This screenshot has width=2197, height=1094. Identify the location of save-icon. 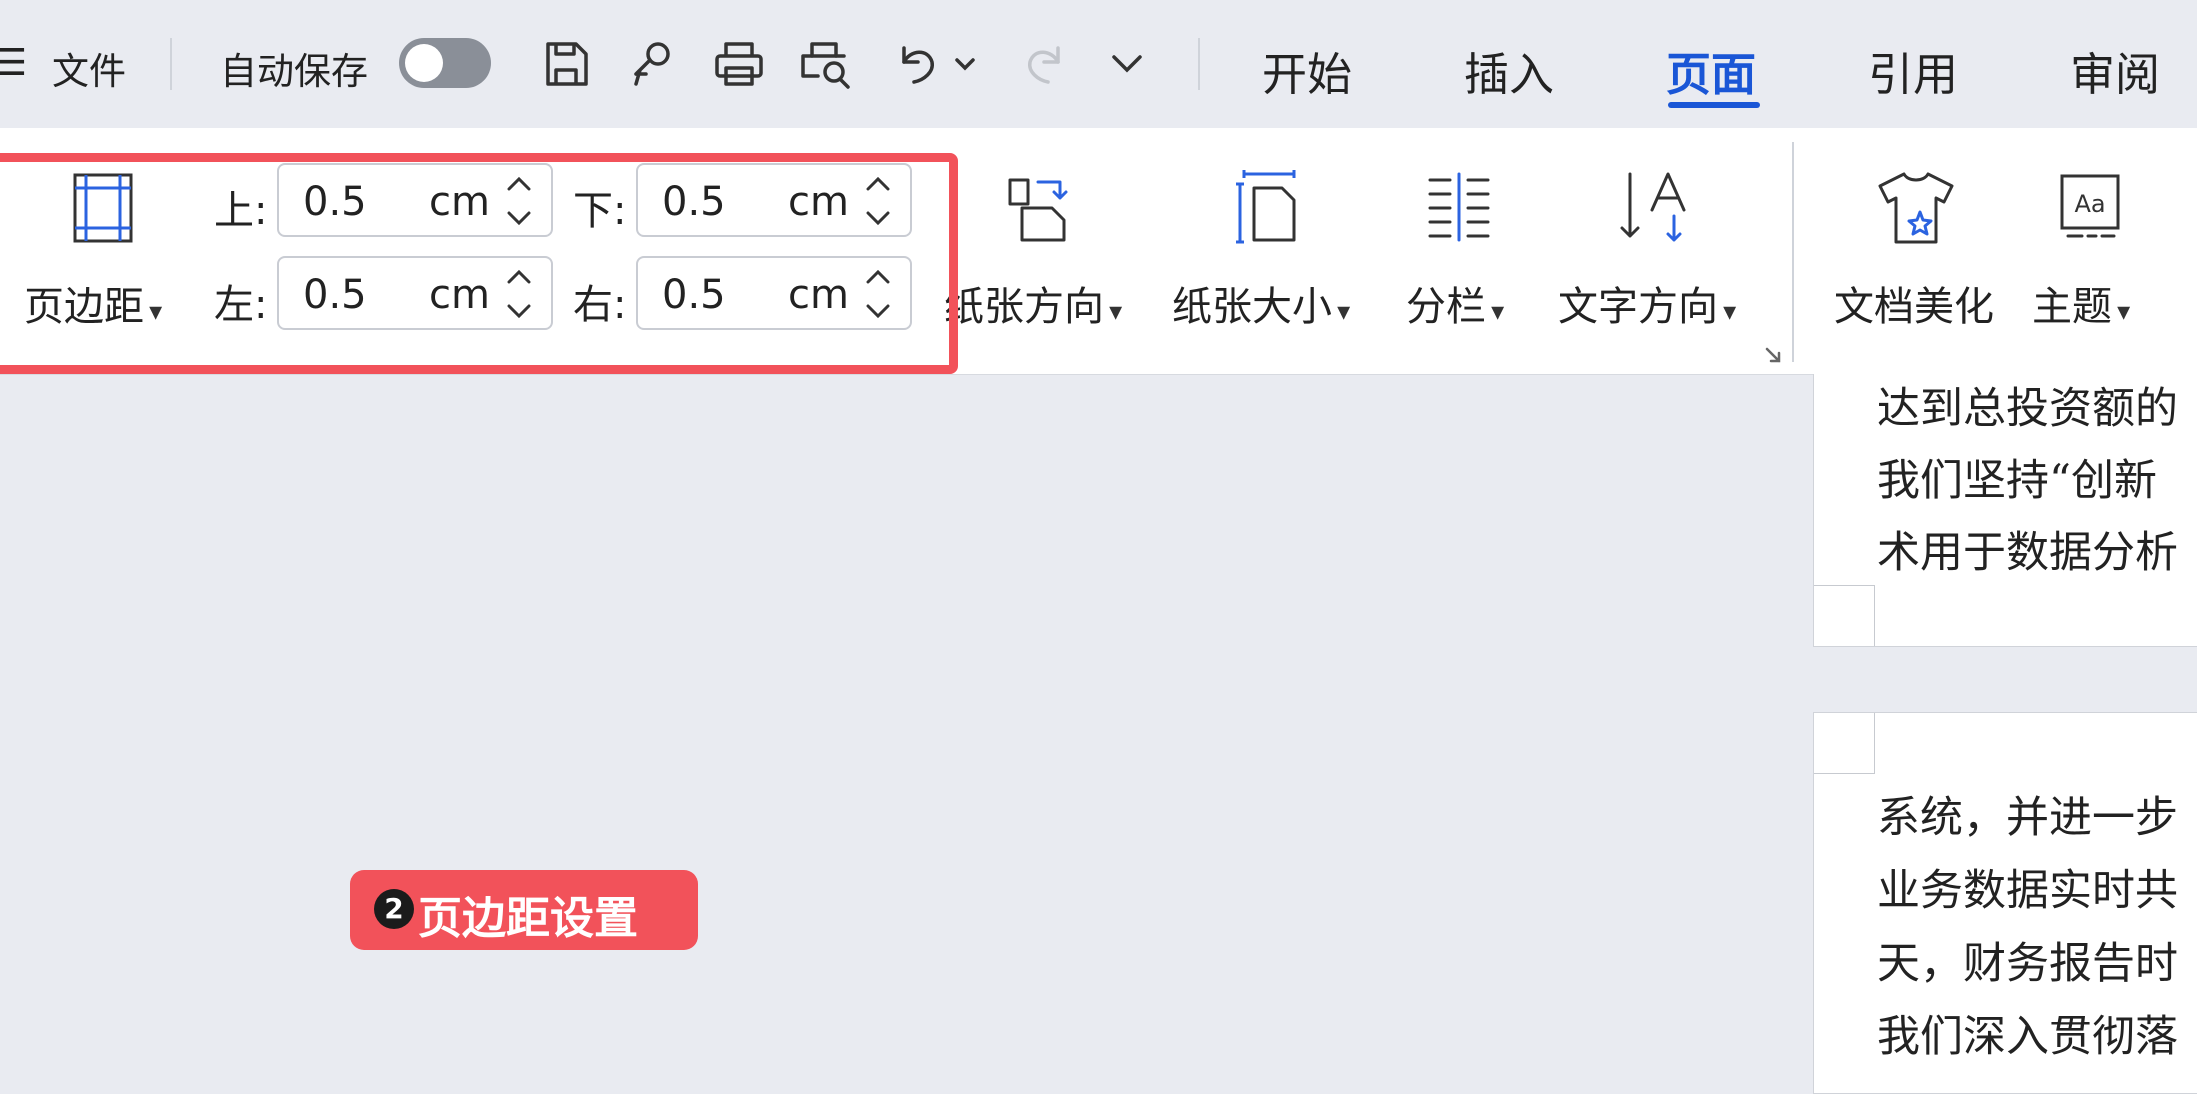
(566, 64).